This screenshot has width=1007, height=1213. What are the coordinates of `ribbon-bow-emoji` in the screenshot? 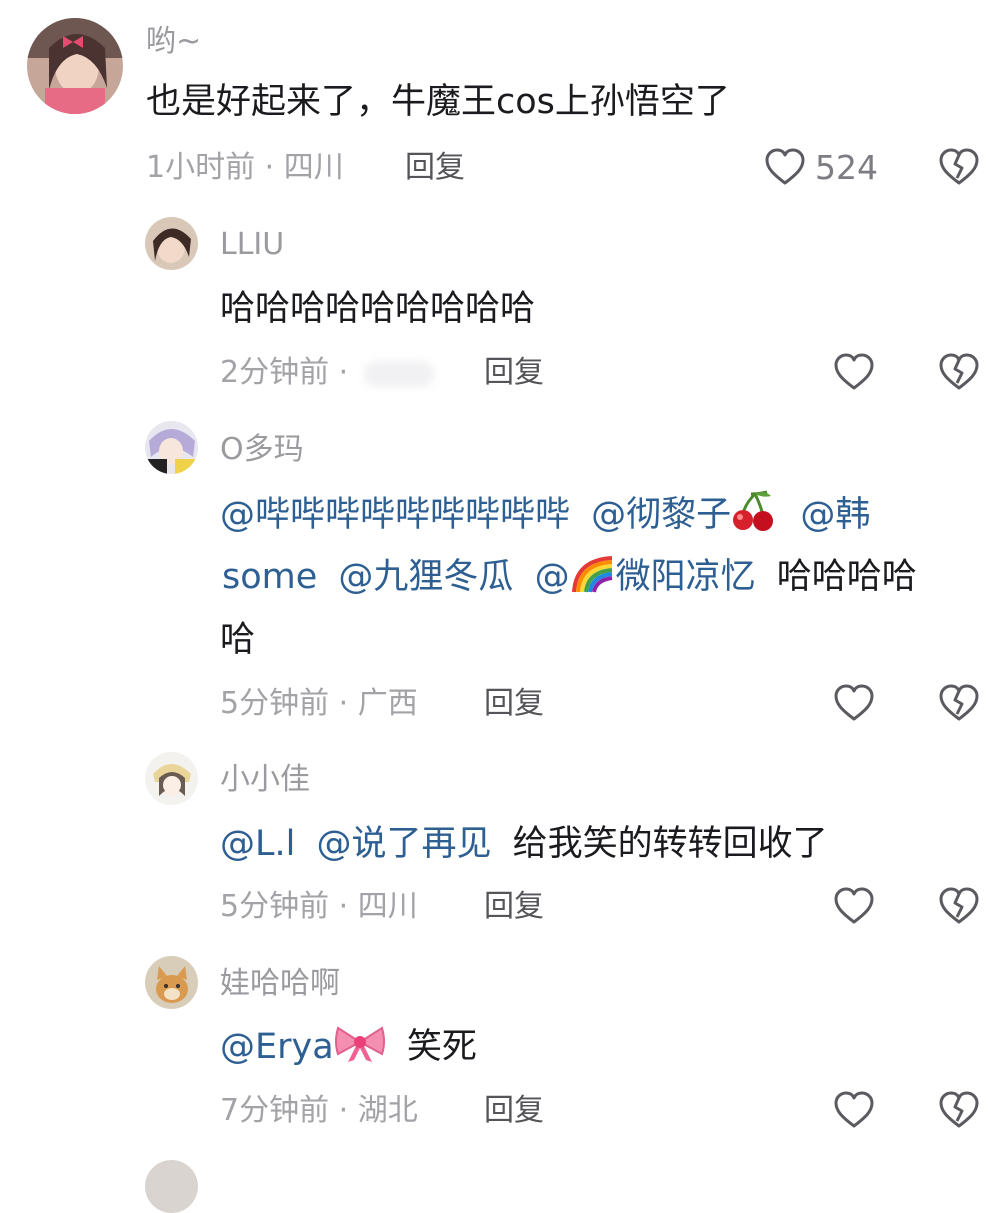 It's located at (359, 1044).